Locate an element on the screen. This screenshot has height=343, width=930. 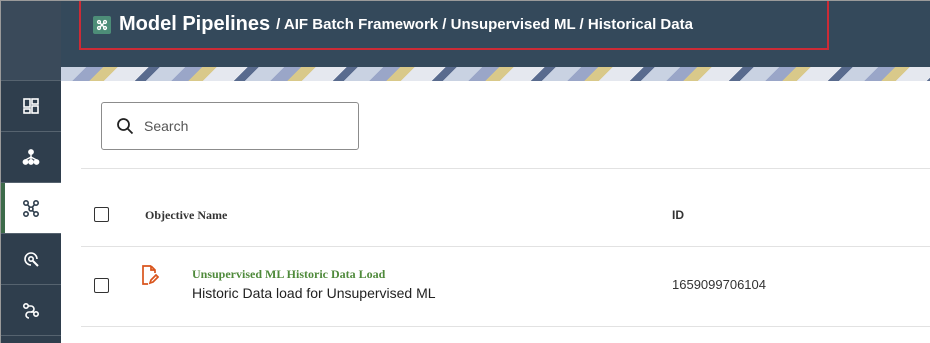
objective-description: Historic Data load for Unsupervised ML is located at coordinates (314, 293).